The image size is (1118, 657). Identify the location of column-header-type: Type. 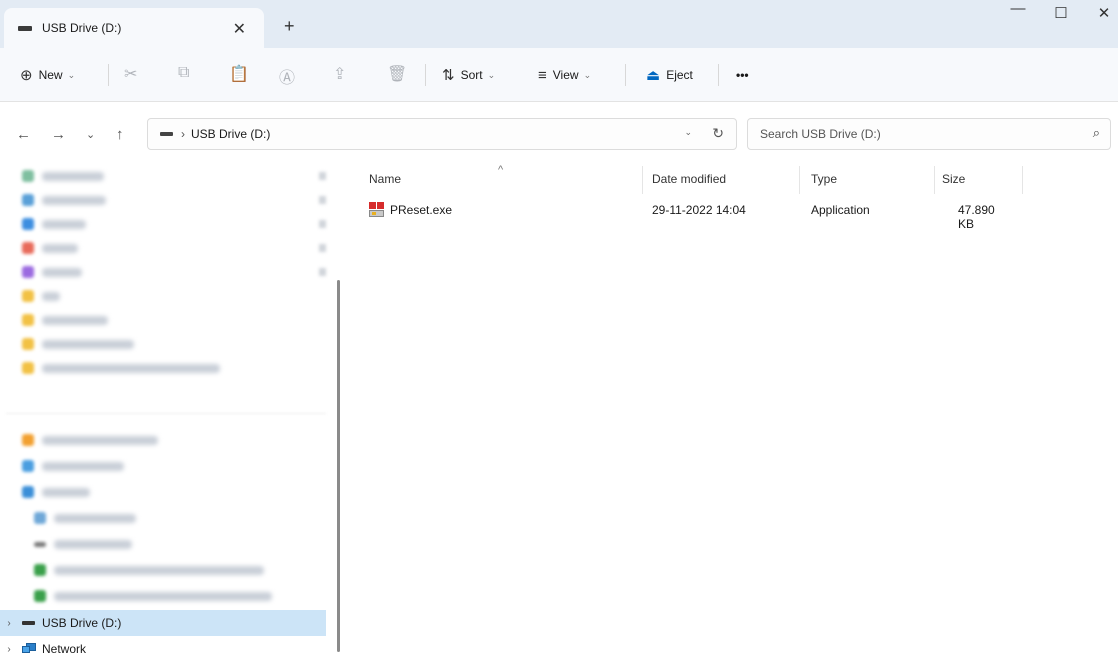
(824, 179).